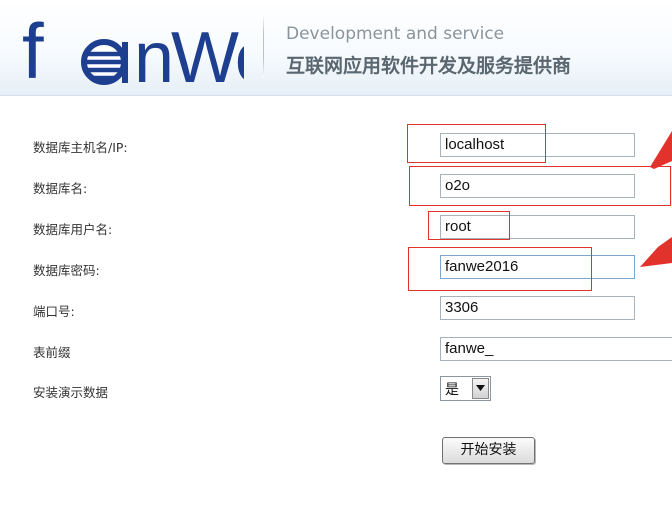  Describe the element at coordinates (80, 147) in the screenshot. I see `db-host-label: 数据库主机名/IP:` at that location.